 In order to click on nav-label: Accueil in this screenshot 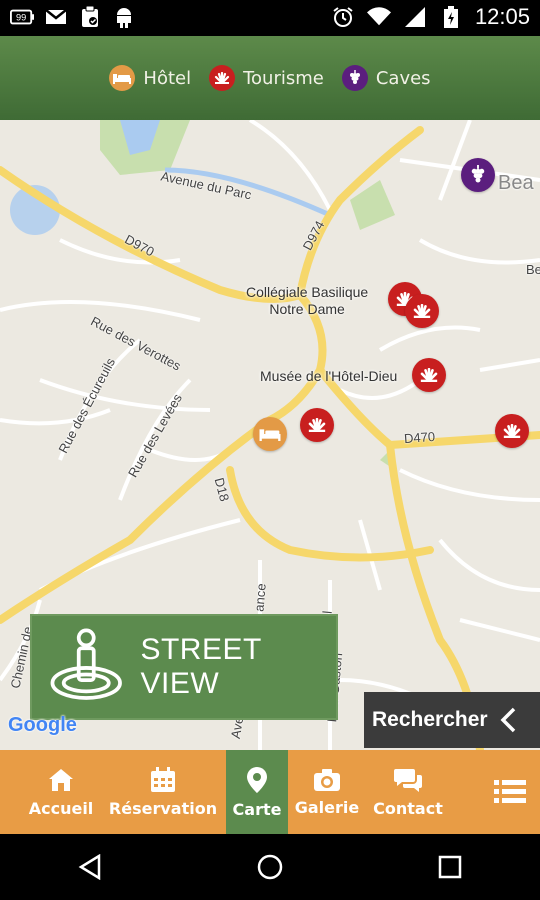, I will do `click(61, 808)`.